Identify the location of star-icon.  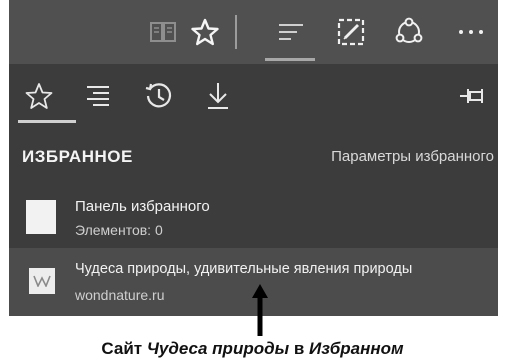
(39, 96).